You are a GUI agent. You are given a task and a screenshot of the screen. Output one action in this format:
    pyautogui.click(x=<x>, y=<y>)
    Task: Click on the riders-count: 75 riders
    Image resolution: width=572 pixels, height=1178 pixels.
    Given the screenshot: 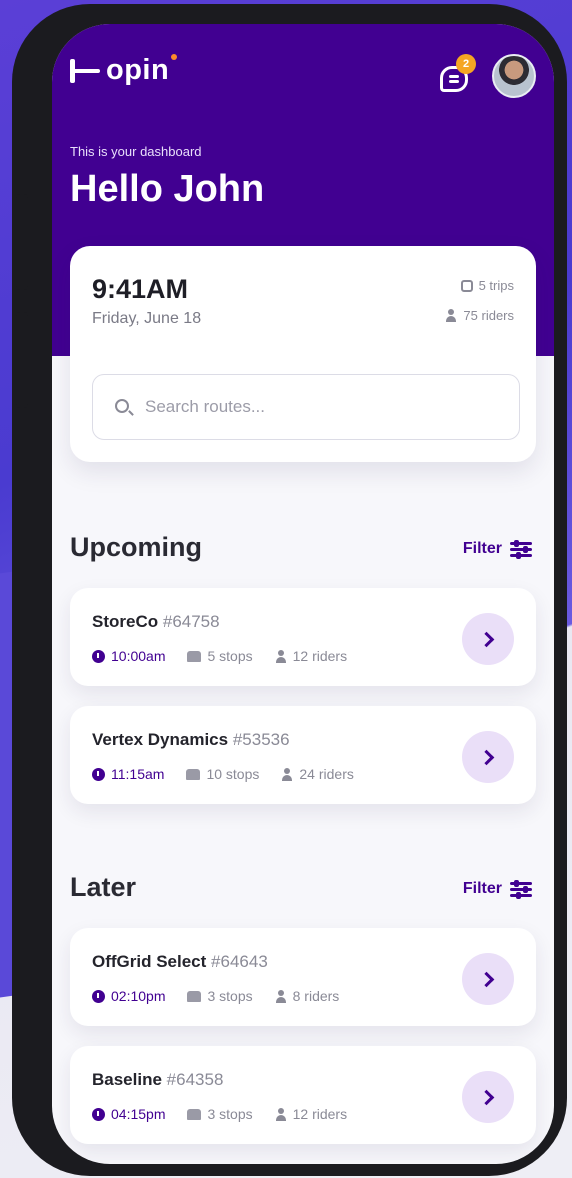 What is the action you would take?
    pyautogui.click(x=479, y=315)
    